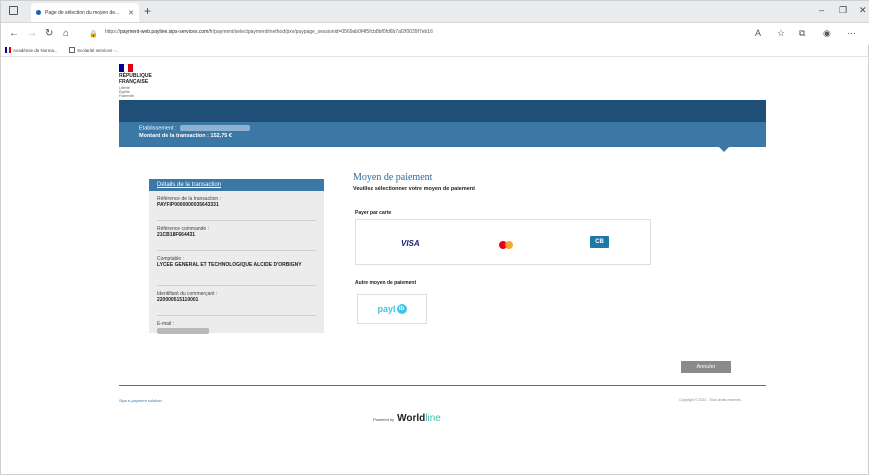  I want to click on new-tab-button: +, so click(147, 11).